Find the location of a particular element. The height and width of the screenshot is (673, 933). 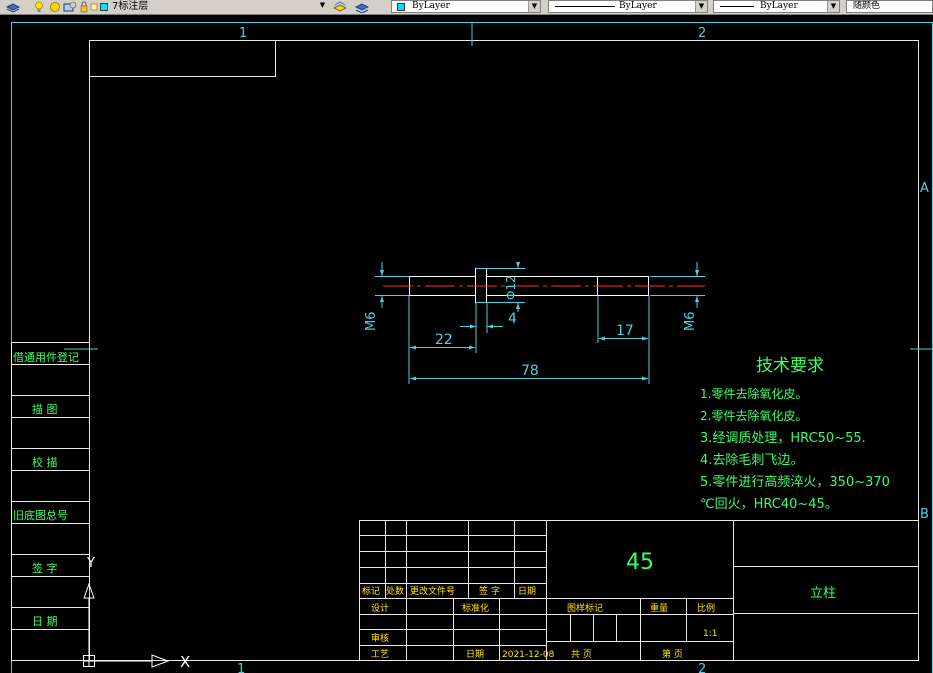

label-scale: 比例 is located at coordinates (706, 608).